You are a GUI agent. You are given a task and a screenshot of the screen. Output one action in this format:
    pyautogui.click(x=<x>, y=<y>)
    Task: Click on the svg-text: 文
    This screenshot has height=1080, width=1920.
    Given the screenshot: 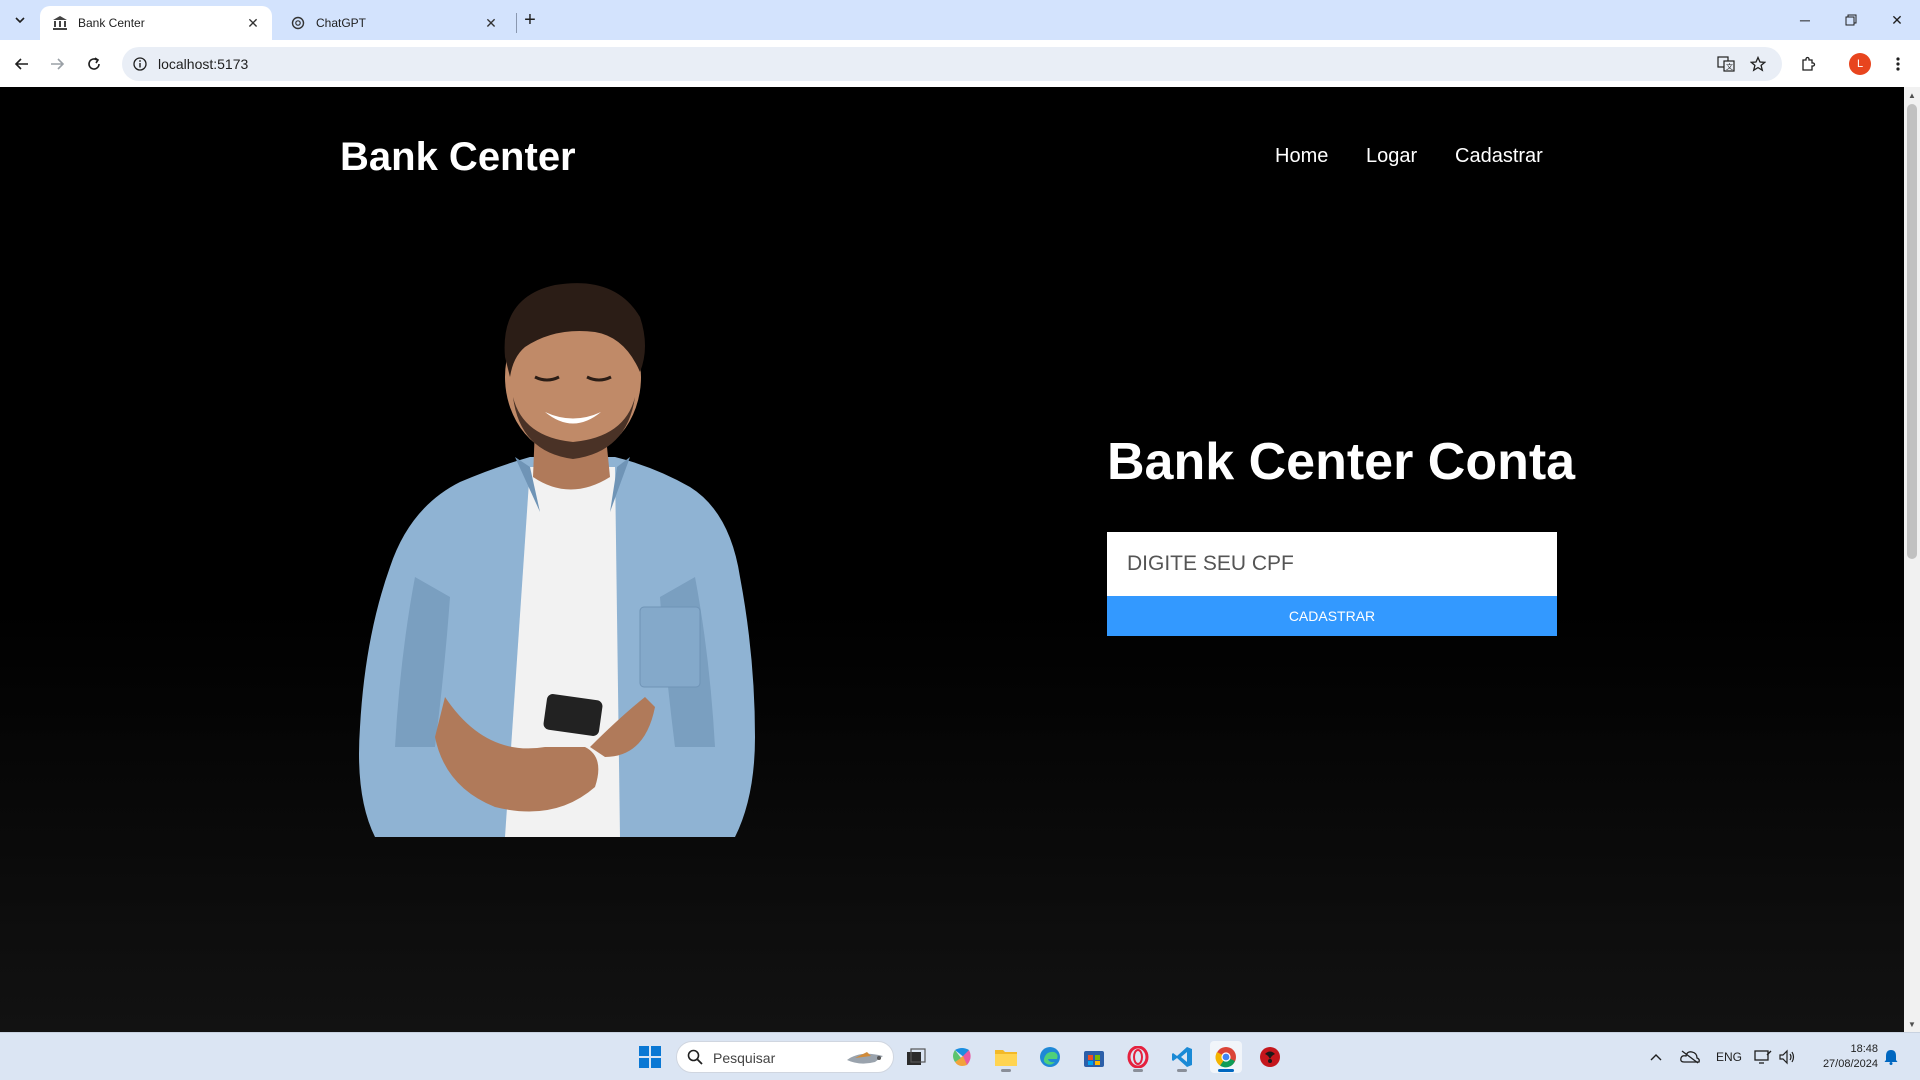 What is the action you would take?
    pyautogui.click(x=1729, y=66)
    